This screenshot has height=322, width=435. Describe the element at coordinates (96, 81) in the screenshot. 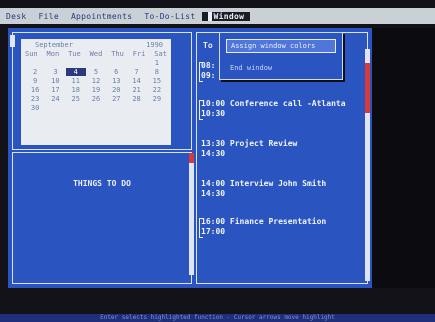

I see `calendar-day: 12` at that location.